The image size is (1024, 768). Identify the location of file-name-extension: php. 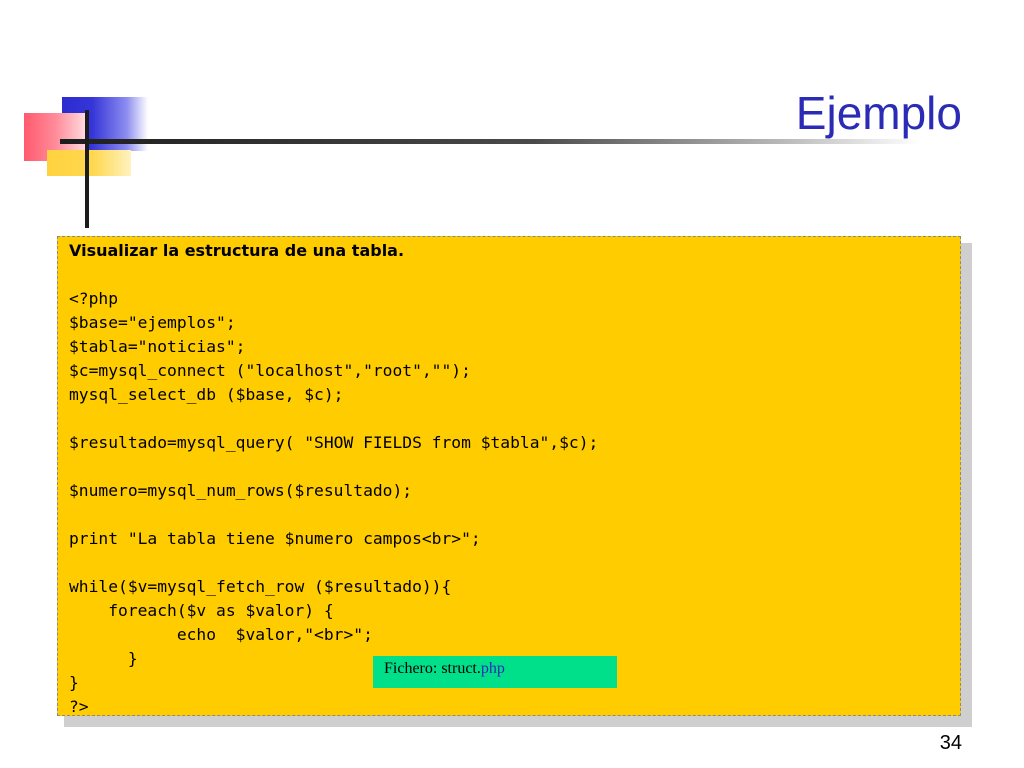
(492, 668).